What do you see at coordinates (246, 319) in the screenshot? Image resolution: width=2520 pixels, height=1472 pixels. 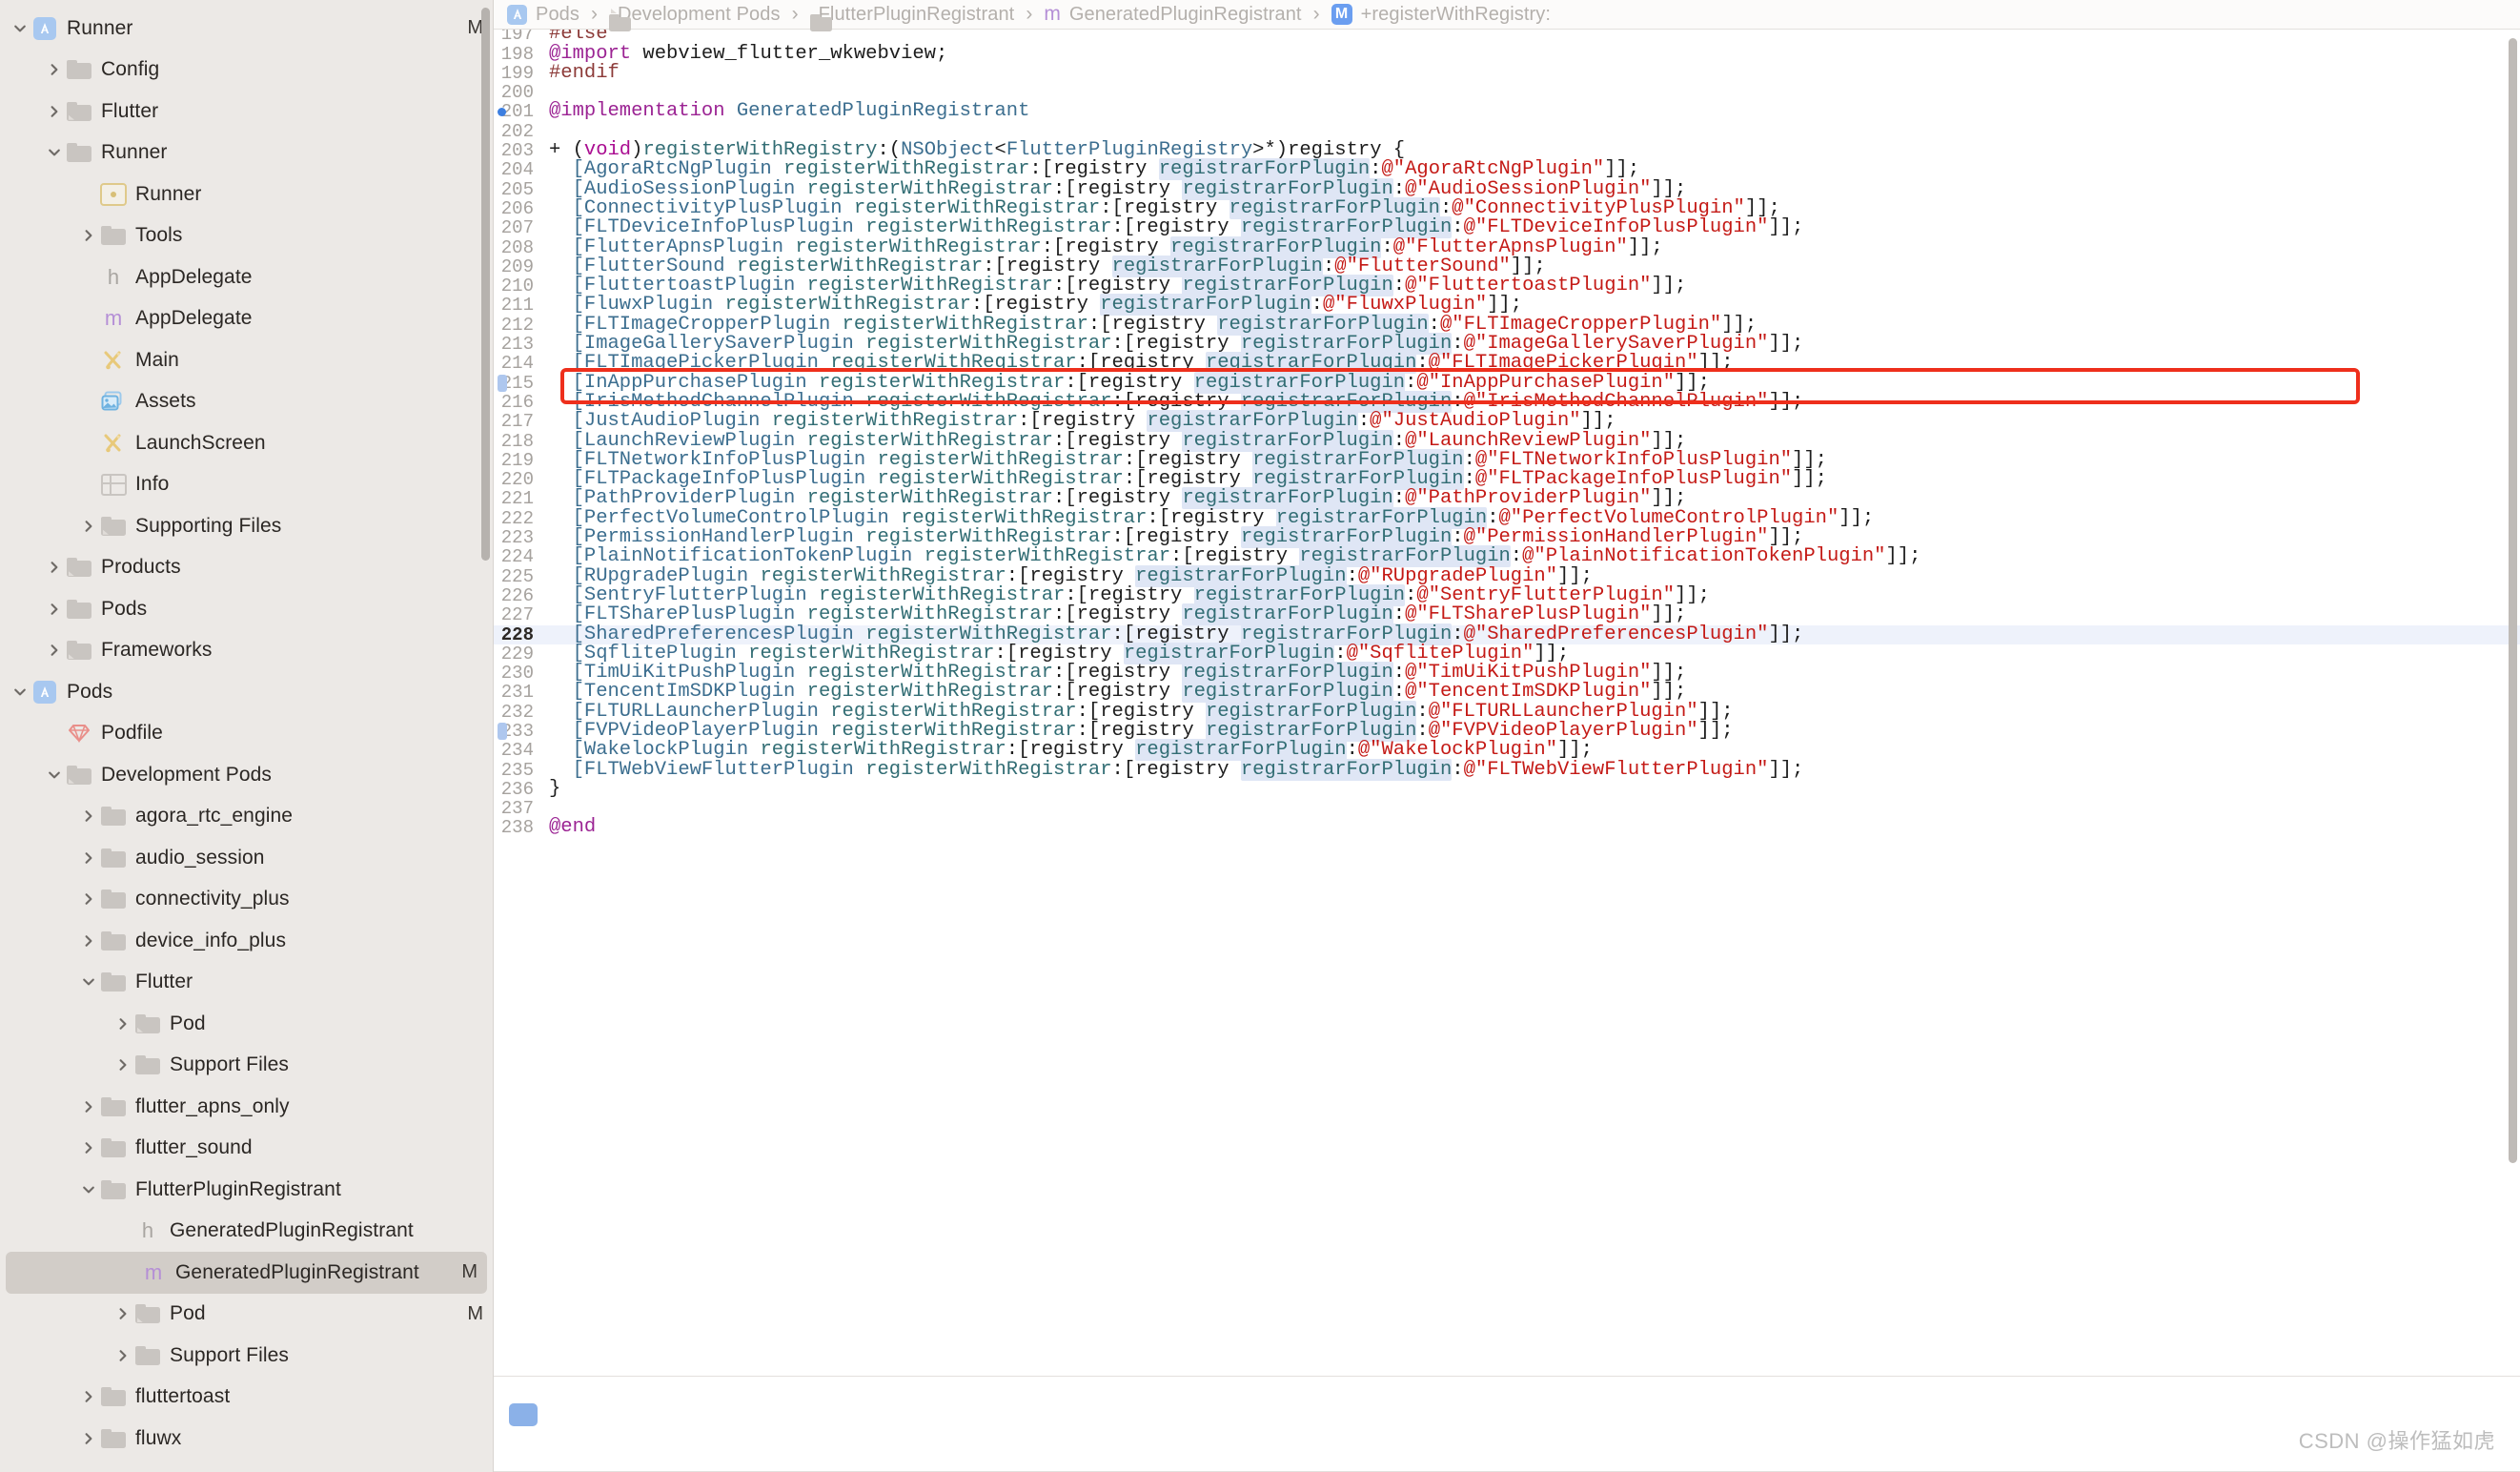 I see `navigator-item-appdelegate: m AppDelegate` at bounding box center [246, 319].